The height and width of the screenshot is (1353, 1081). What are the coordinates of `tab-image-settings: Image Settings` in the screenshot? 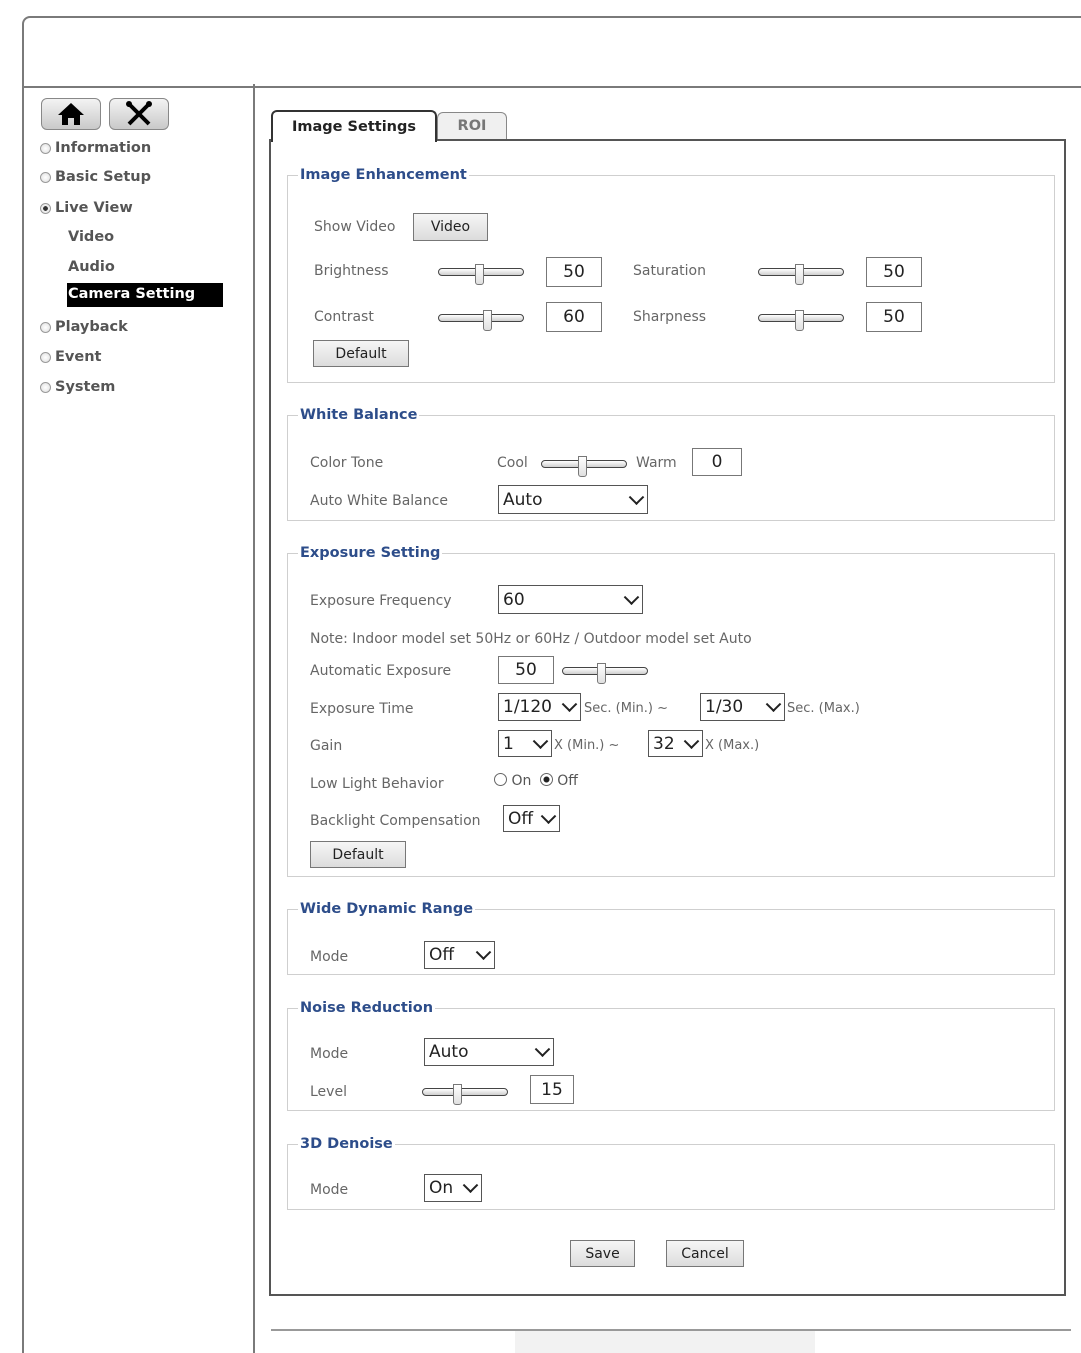 It's located at (354, 126).